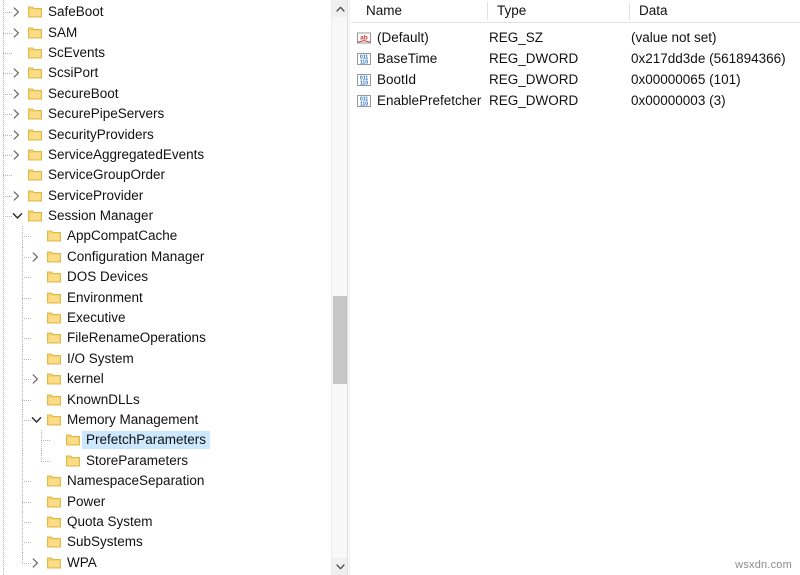 This screenshot has height=575, width=800. Describe the element at coordinates (100, 359) in the screenshot. I see `tree-node-label: I/O System` at that location.